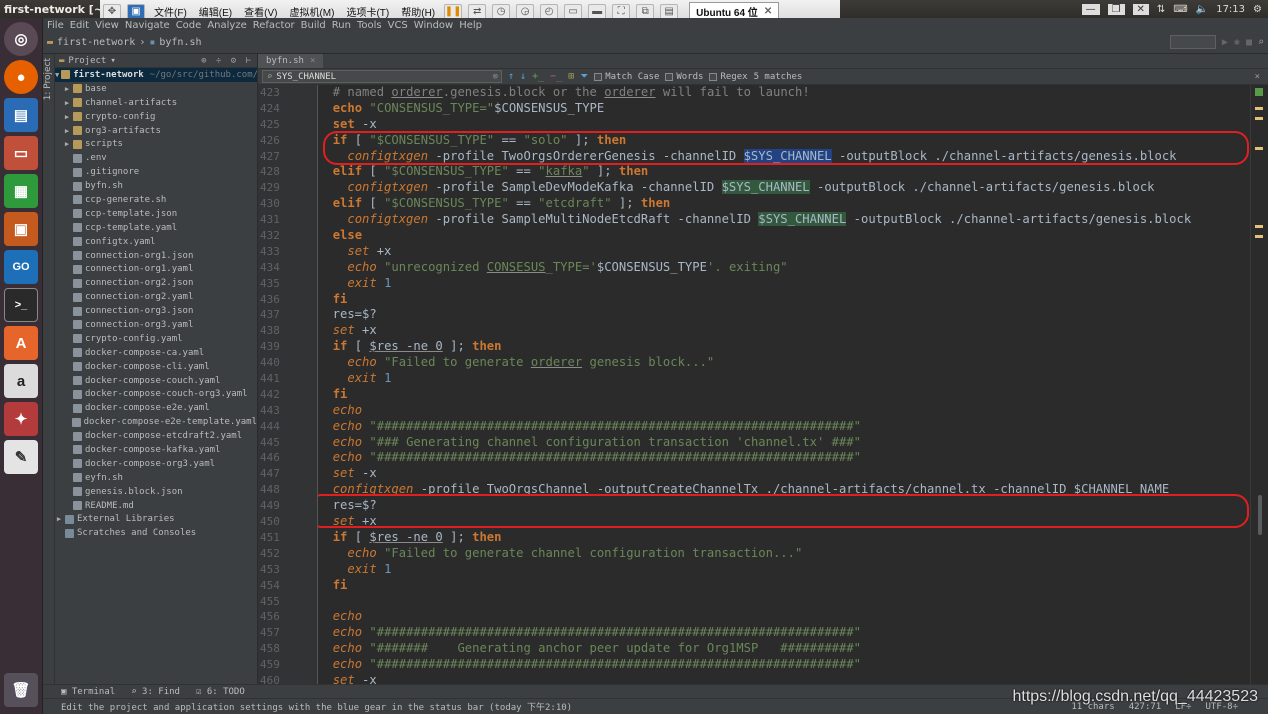 This screenshot has height=714, width=1268. What do you see at coordinates (215, 11) in the screenshot?
I see `vm-menu-item: 编辑(E)` at bounding box center [215, 11].